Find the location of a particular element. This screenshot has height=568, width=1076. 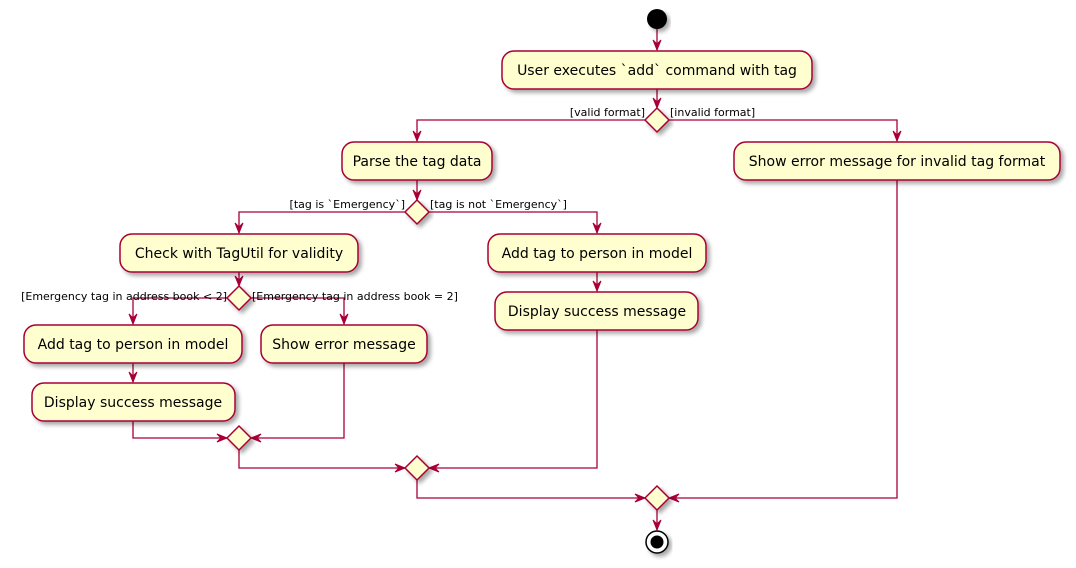

edge-m1-to-m2 is located at coordinates (321, 459).